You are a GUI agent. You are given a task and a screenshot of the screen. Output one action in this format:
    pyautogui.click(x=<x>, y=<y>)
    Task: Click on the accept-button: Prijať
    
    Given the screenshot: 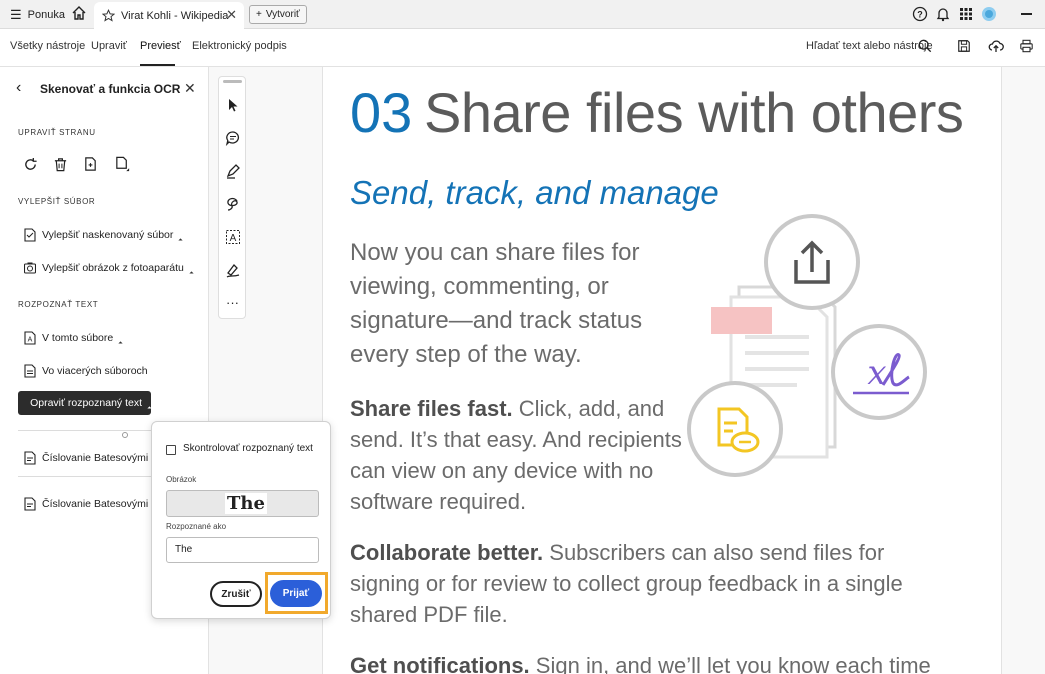 What is the action you would take?
    pyautogui.click(x=296, y=593)
    